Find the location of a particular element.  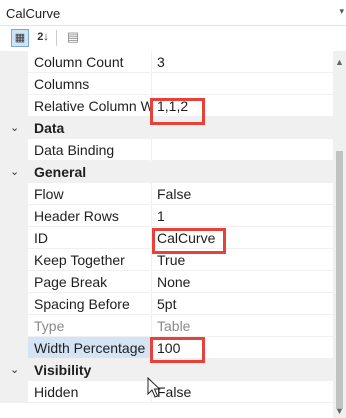

property-row-hidden: Hidden False is located at coordinates (166, 392).